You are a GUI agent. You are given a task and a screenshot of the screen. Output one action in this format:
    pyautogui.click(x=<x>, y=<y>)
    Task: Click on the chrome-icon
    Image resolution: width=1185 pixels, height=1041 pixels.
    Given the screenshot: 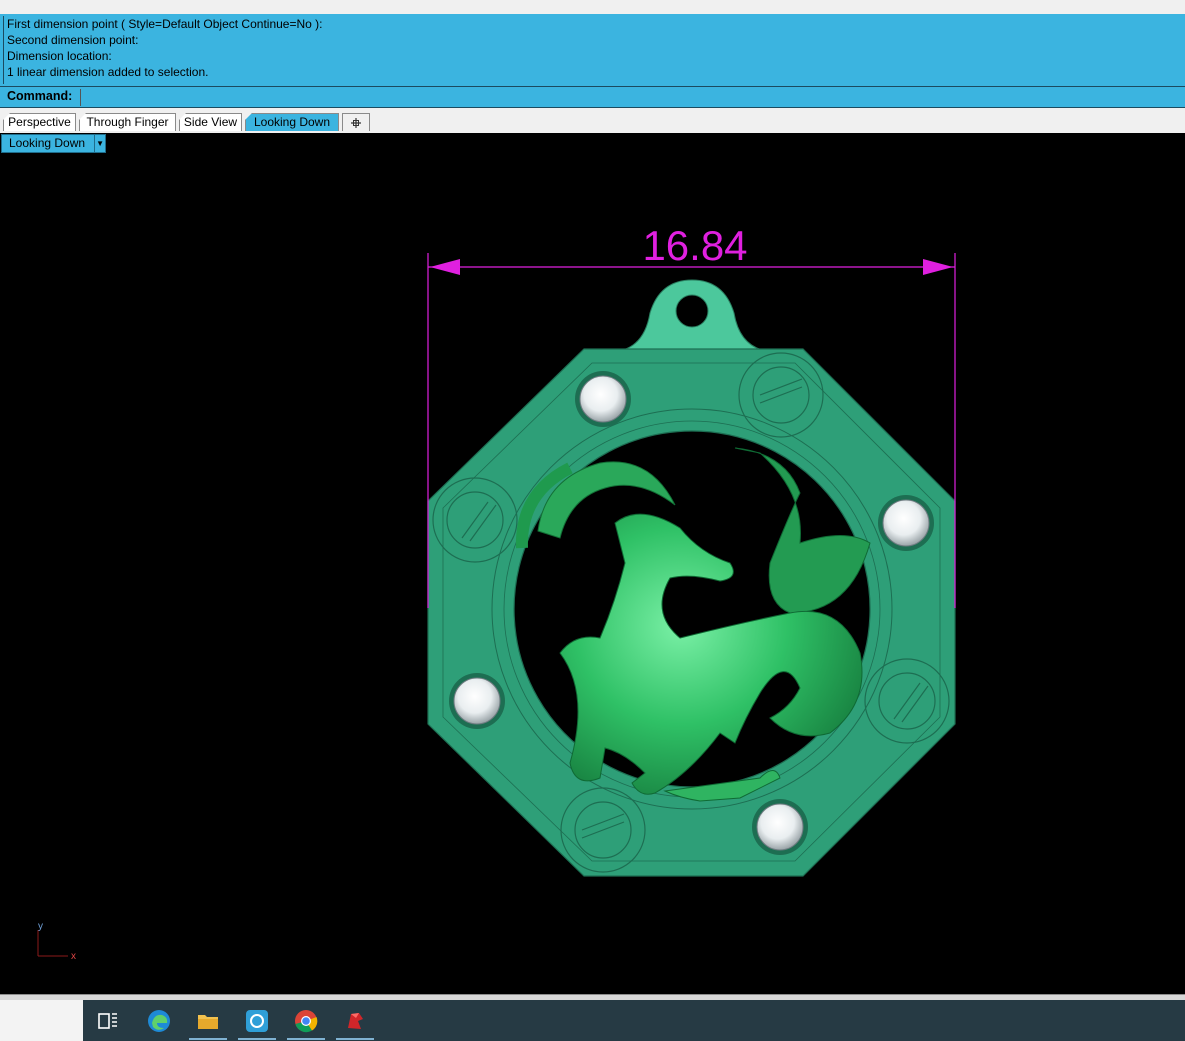 What is the action you would take?
    pyautogui.click(x=306, y=1021)
    